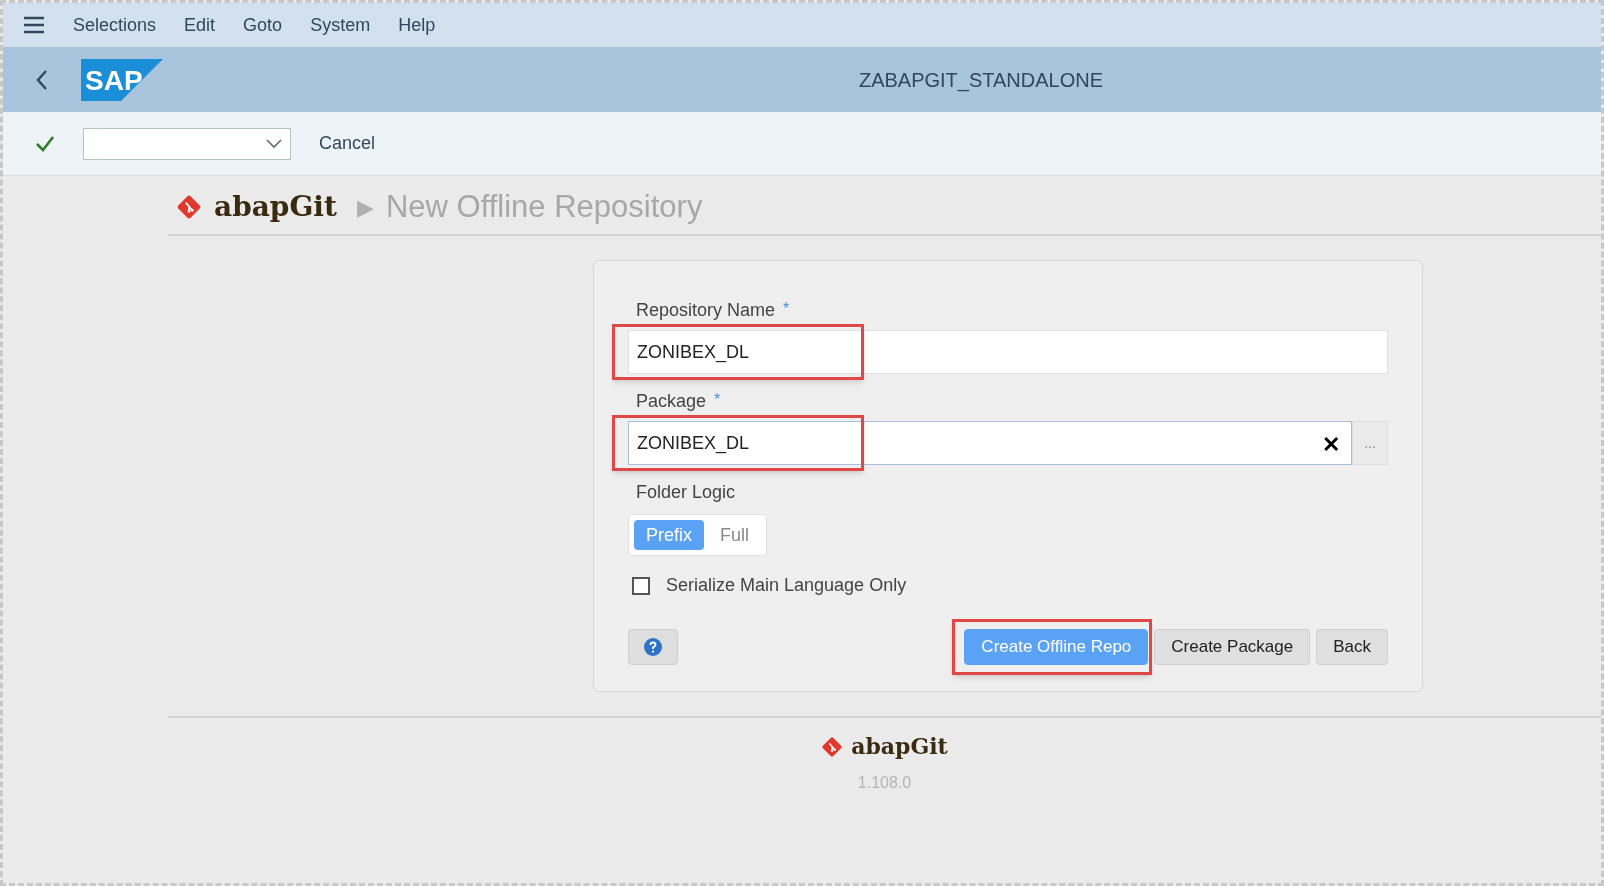 This screenshot has height=886, width=1604. What do you see at coordinates (115, 25) in the screenshot?
I see `menu-item: Selections` at bounding box center [115, 25].